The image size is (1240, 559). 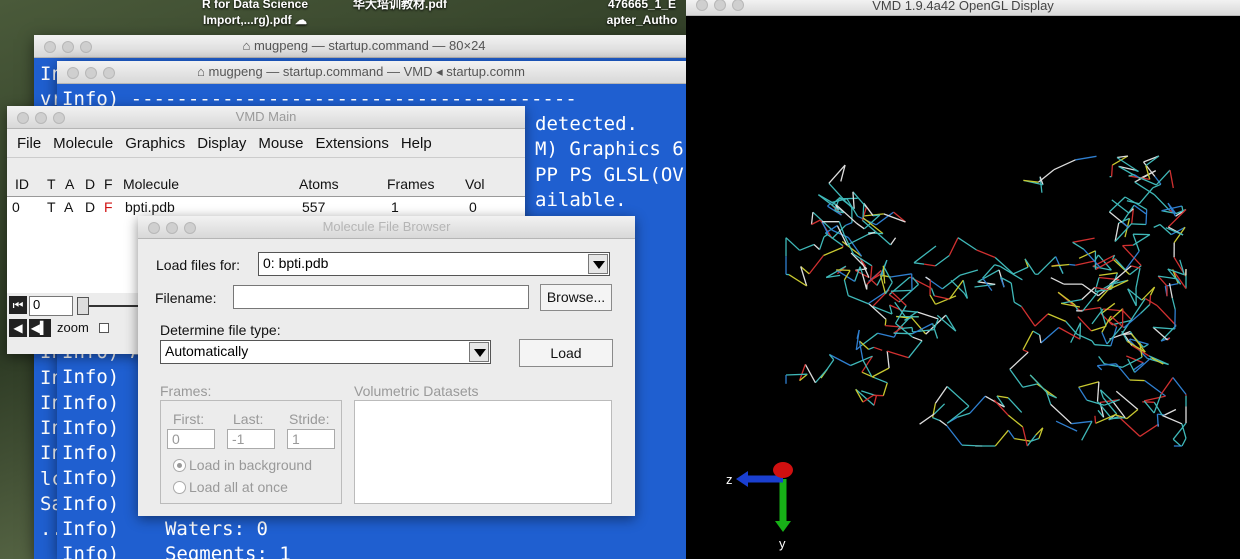 I want to click on load-button: Load, so click(x=566, y=353).